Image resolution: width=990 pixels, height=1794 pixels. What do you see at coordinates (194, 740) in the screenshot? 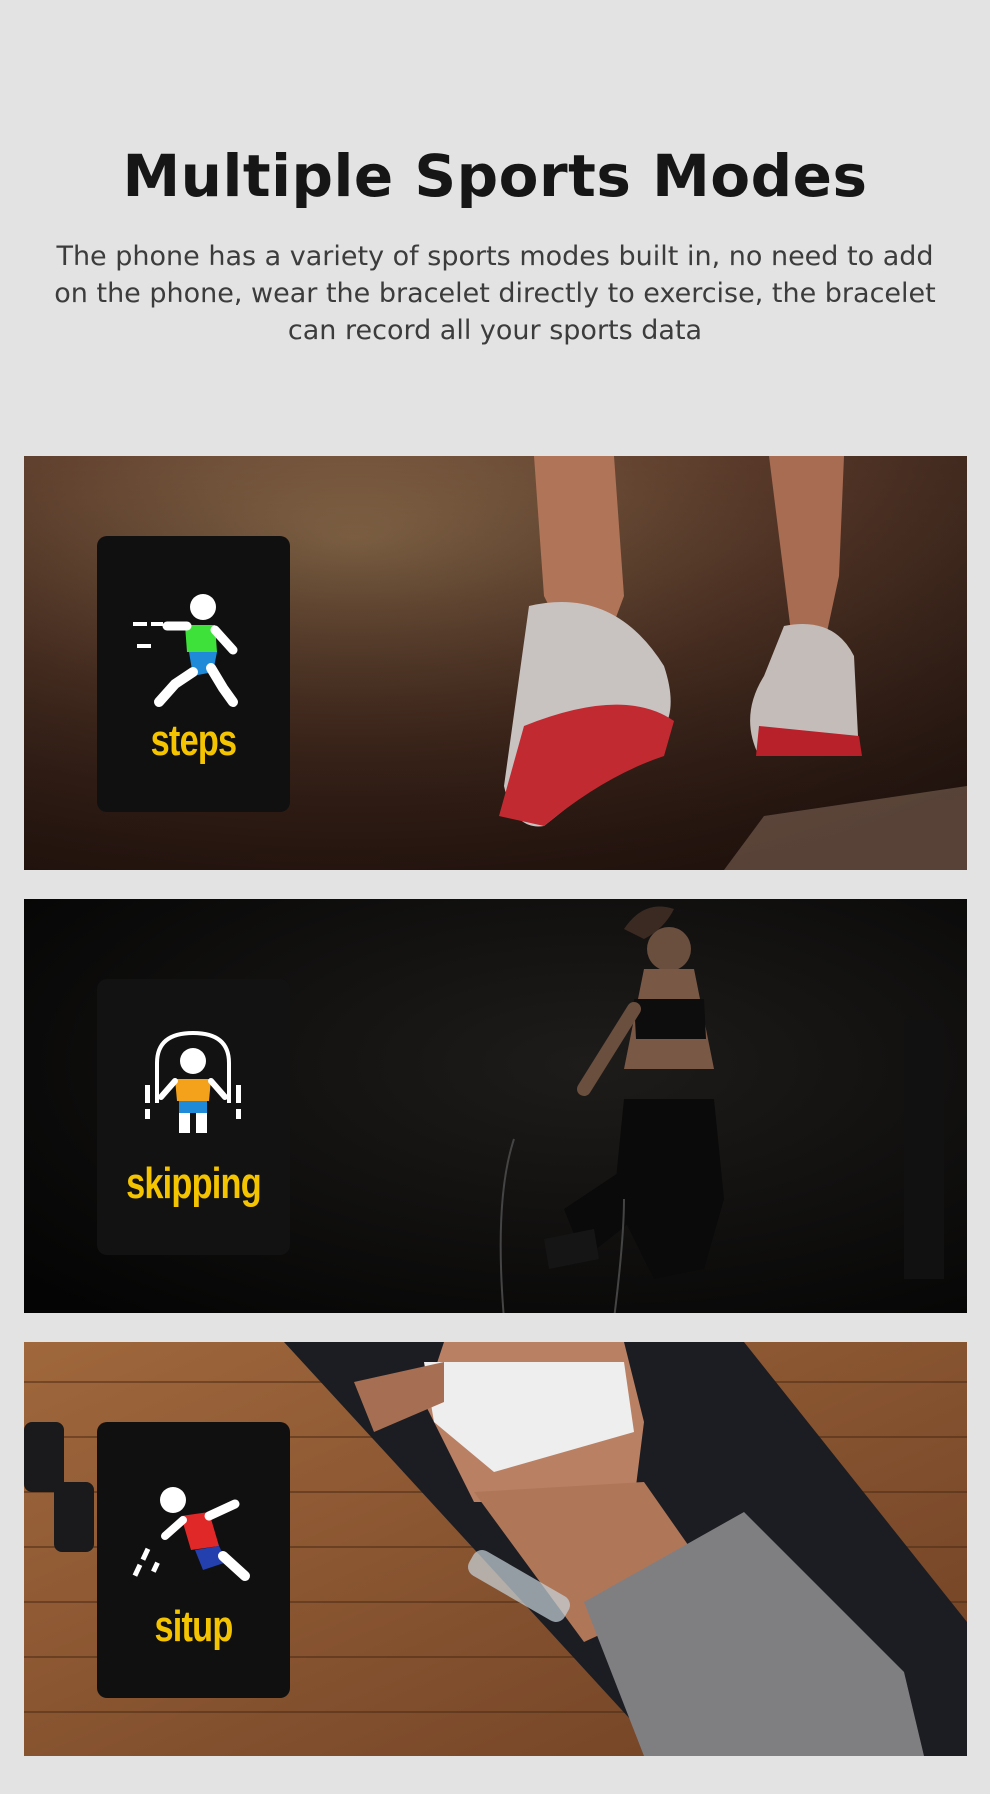
I see `mode-label-steps: steps` at bounding box center [194, 740].